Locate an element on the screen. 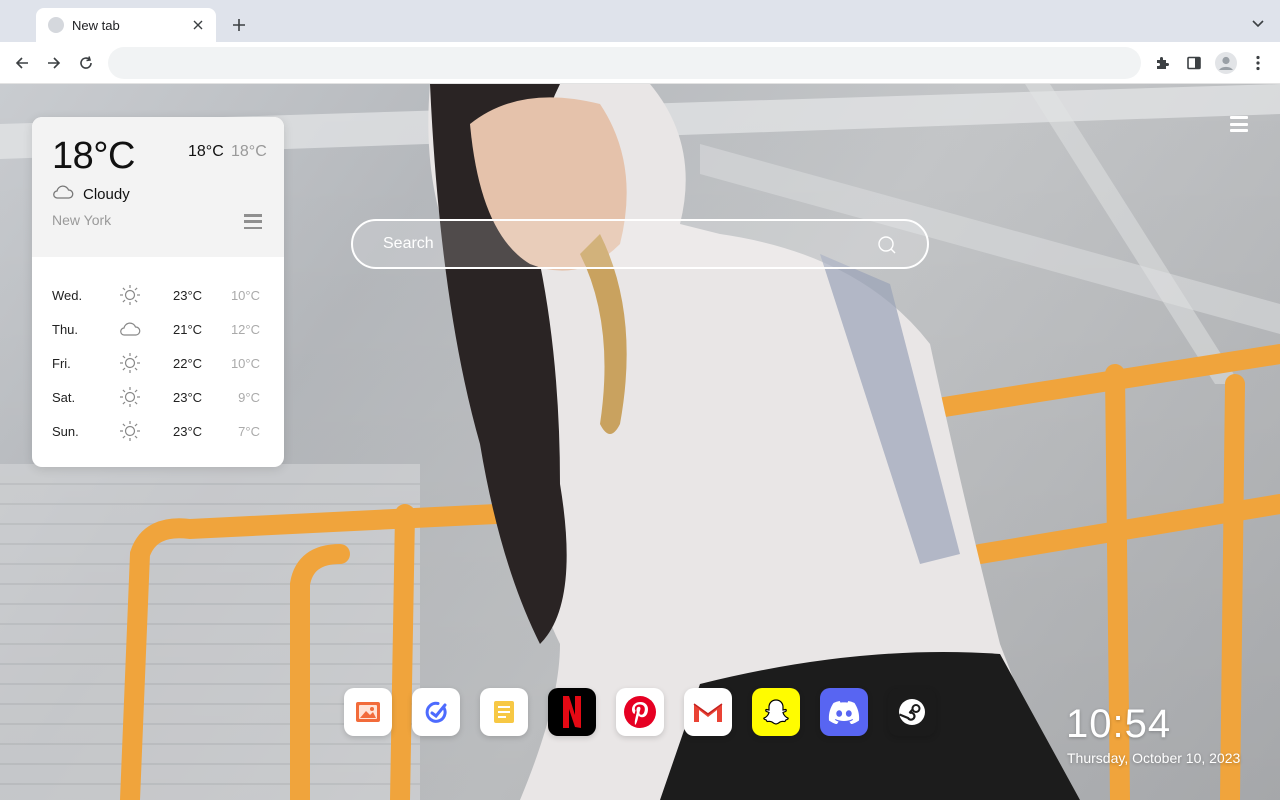 The height and width of the screenshot is (800, 1280). weather-current: 18°C 18°C 18°C Cloudy New York is located at coordinates (158, 187).